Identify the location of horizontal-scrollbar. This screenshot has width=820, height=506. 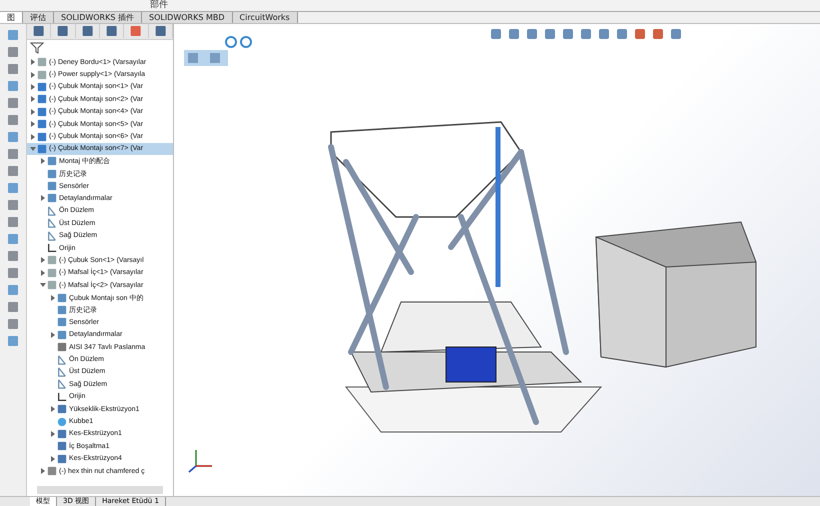
(100, 490).